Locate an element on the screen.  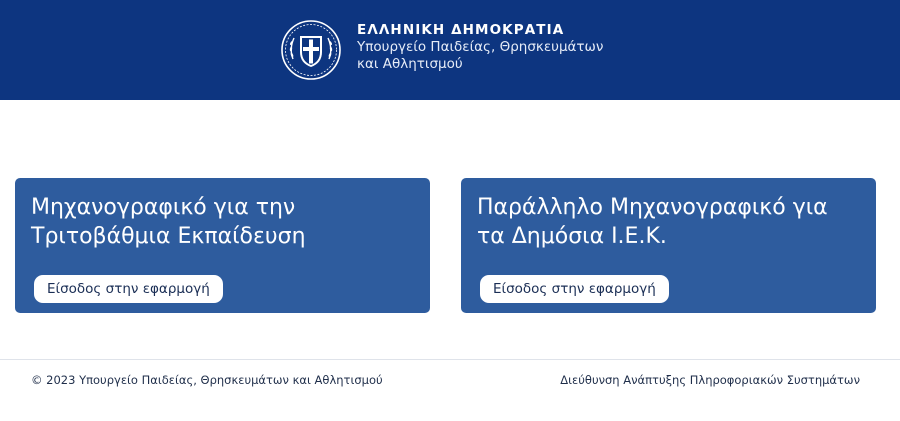
card-title-line1: Μηχανογραφικό για την is located at coordinates (163, 207).